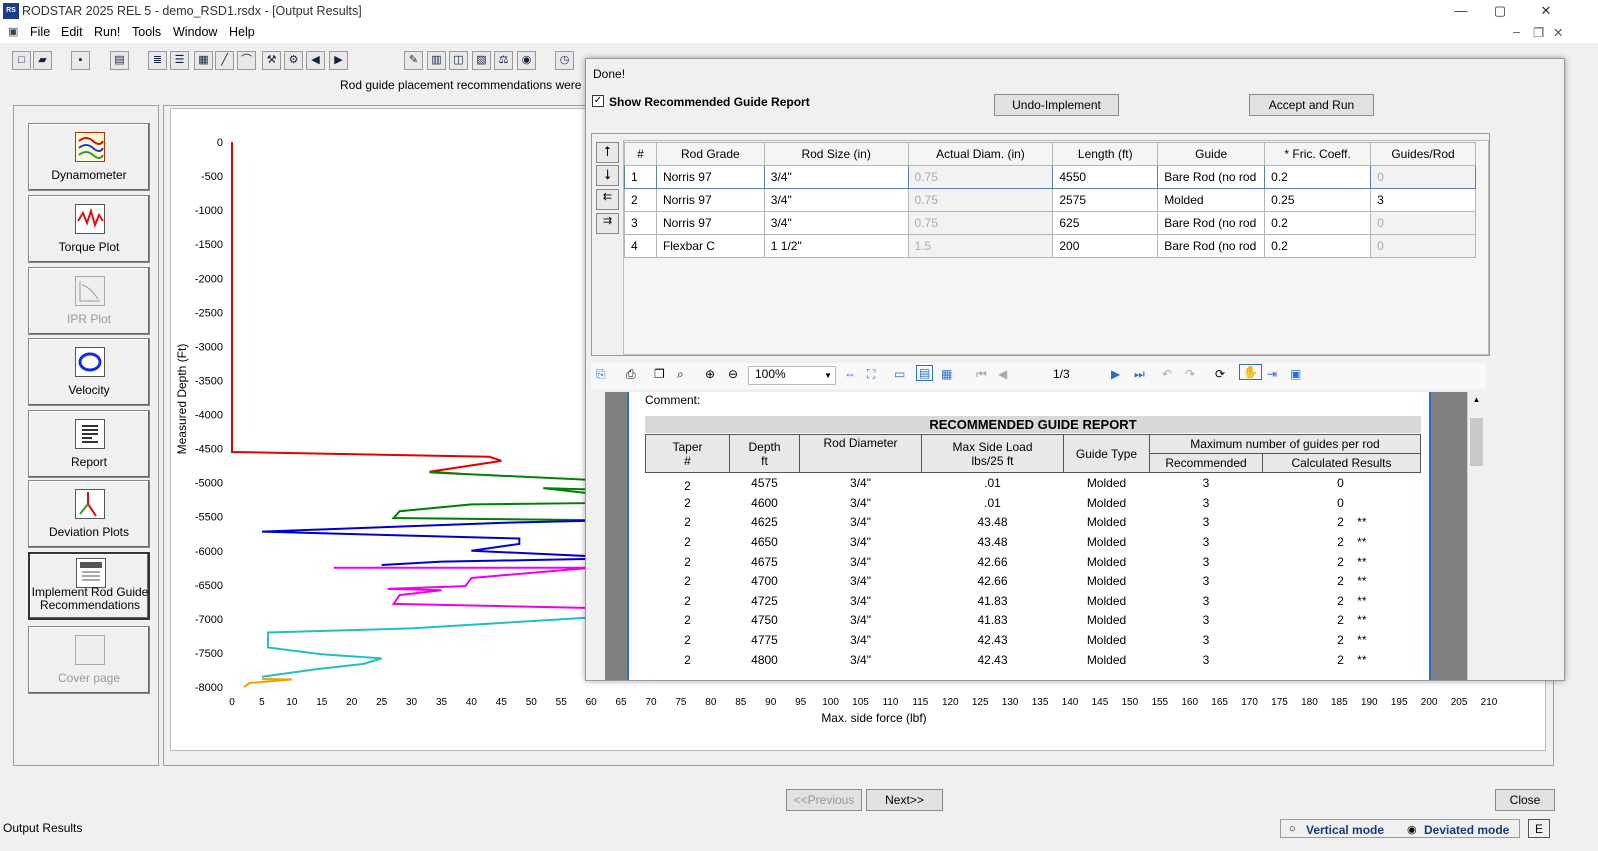 Image resolution: width=1598 pixels, height=851 pixels. Describe the element at coordinates (1190, 374) in the screenshot. I see `forward-icon: ↷` at that location.